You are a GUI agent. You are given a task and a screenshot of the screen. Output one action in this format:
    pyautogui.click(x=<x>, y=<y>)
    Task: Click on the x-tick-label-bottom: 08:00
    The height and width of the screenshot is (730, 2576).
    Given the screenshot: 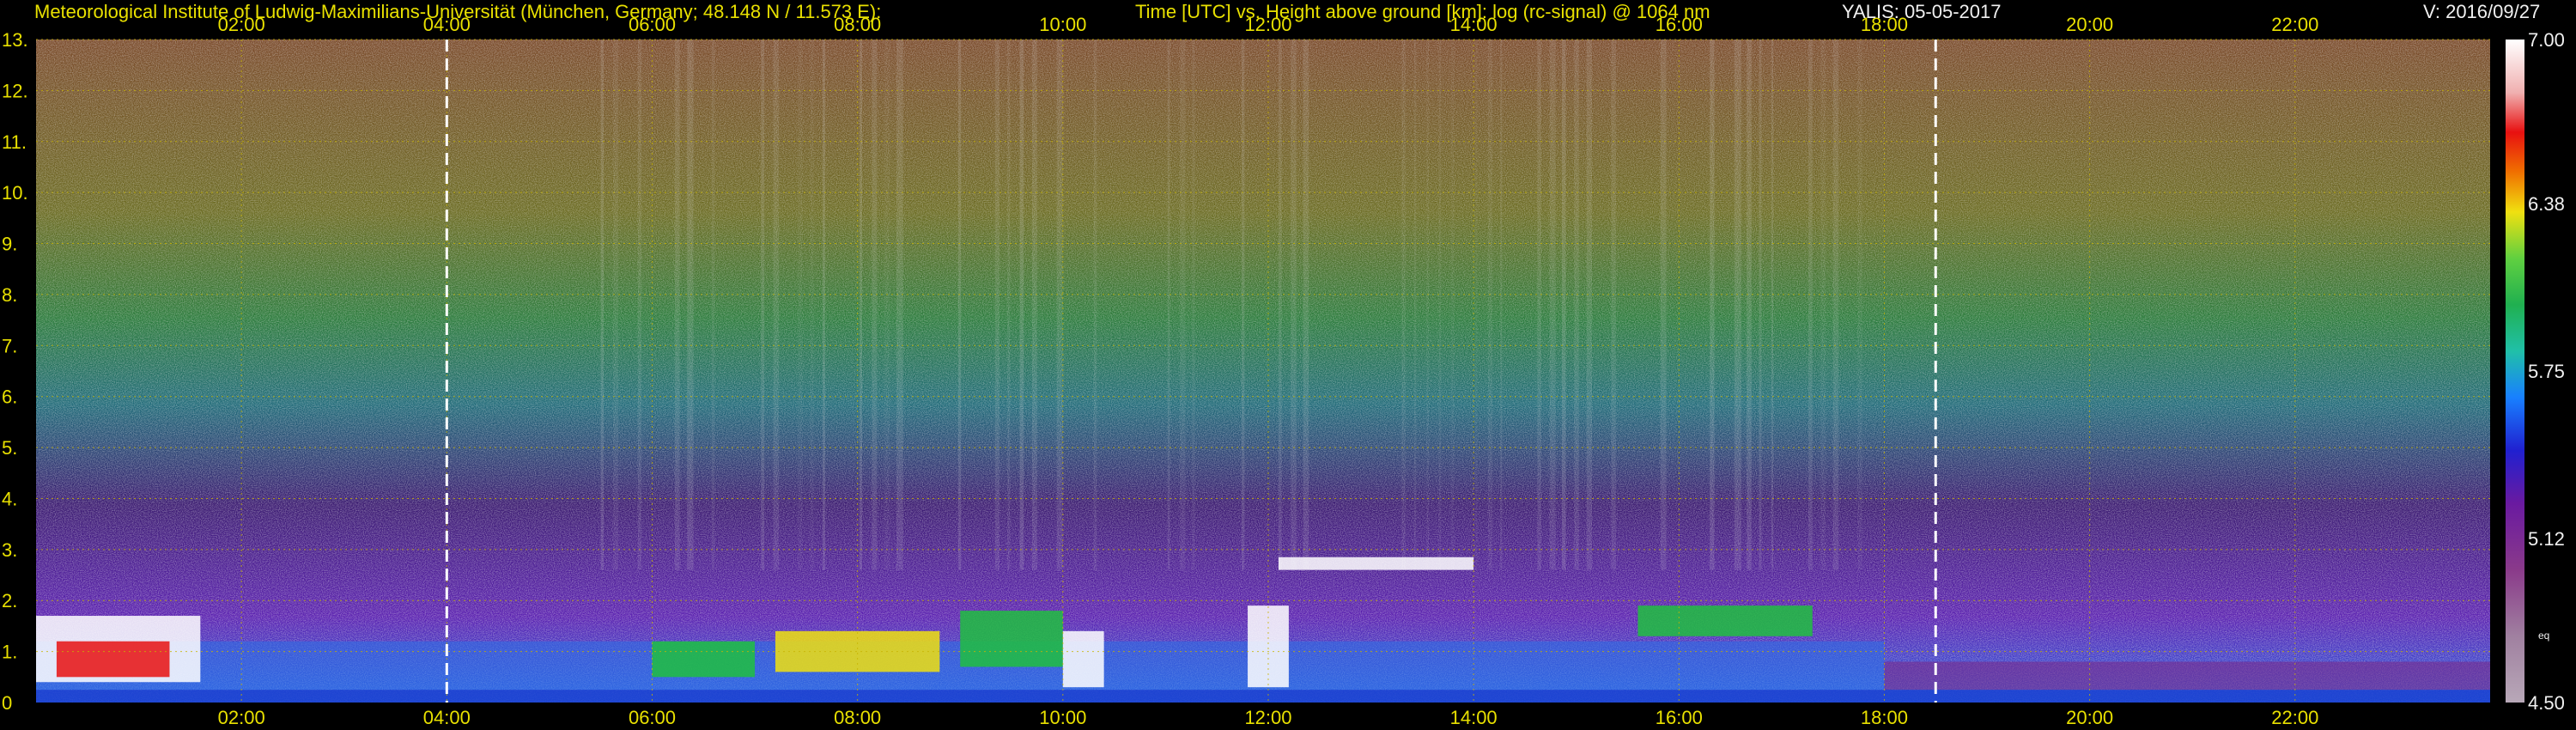 What is the action you would take?
    pyautogui.click(x=857, y=717)
    